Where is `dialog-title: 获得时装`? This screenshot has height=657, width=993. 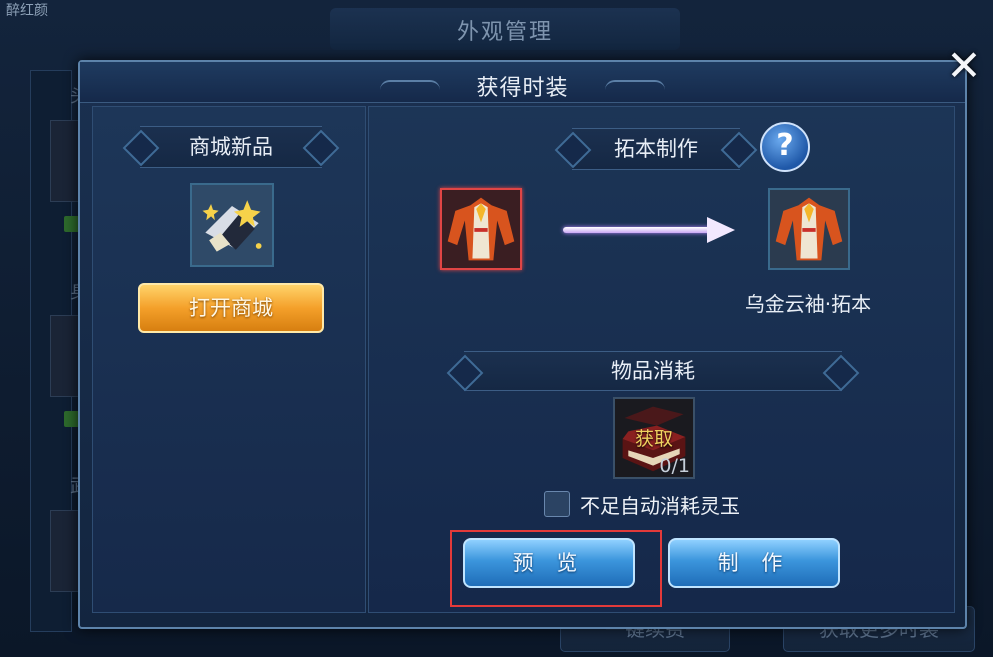
dialog-title: 获得时装 is located at coordinates (522, 88).